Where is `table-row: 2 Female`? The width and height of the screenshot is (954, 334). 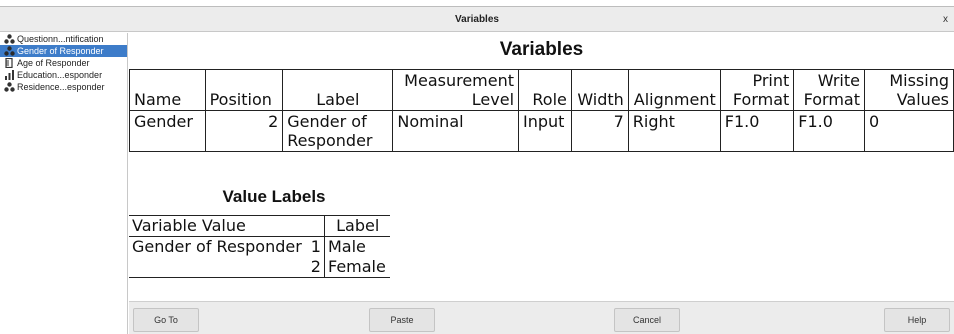 table-row: 2 Female is located at coordinates (260, 267).